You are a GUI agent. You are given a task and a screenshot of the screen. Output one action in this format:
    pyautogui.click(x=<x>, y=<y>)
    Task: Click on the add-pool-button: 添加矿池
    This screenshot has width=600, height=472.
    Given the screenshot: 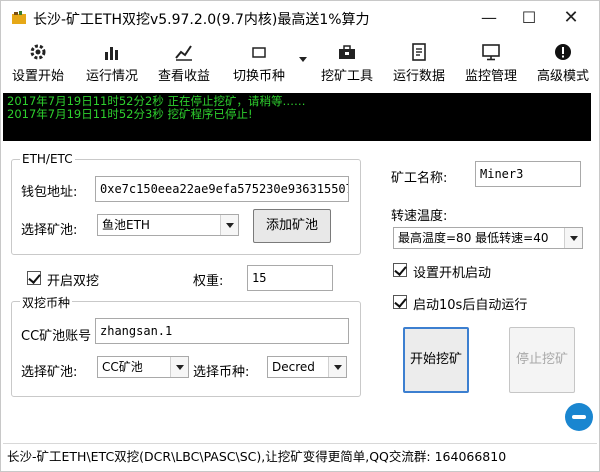 What is the action you would take?
    pyautogui.click(x=292, y=226)
    